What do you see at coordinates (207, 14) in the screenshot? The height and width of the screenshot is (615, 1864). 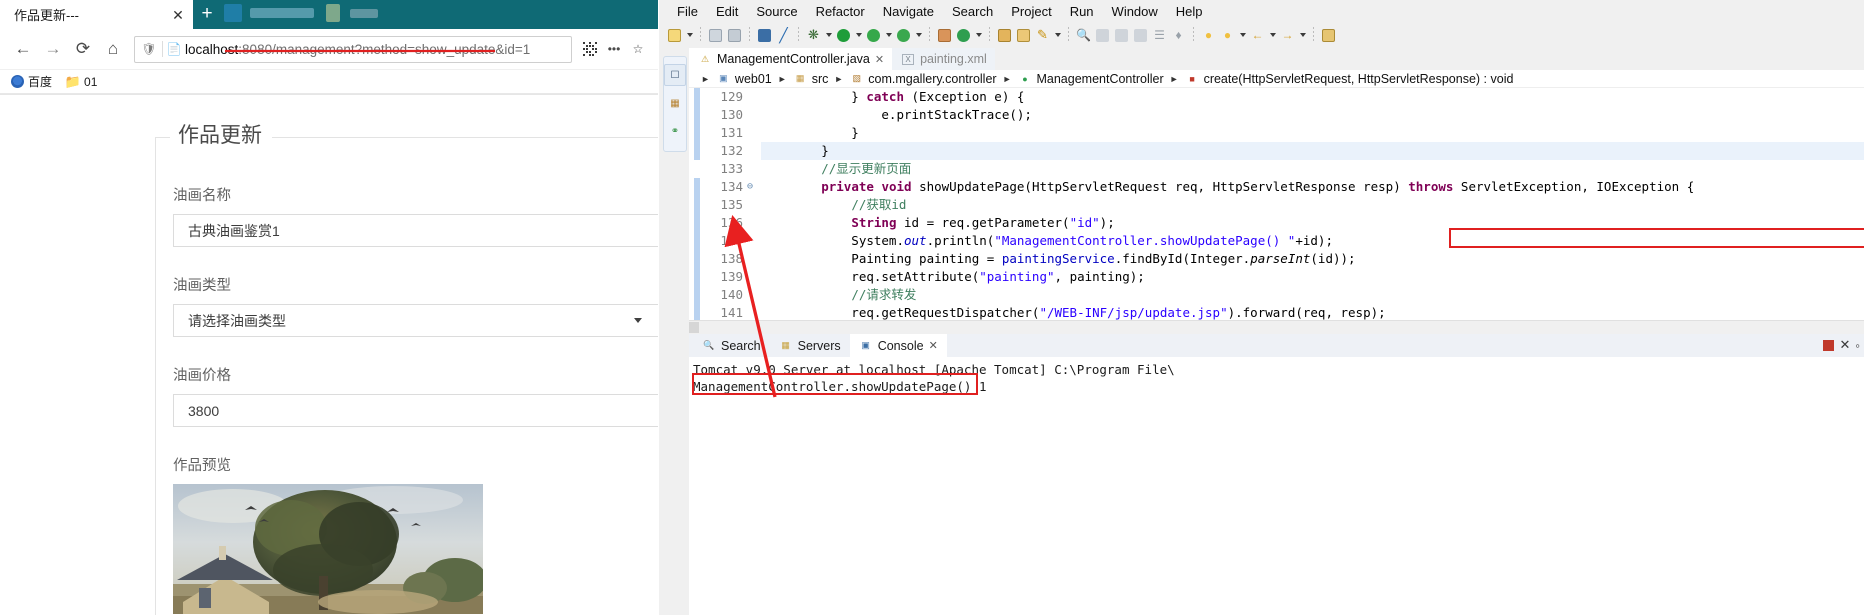 I see `new-tab-icon: +` at bounding box center [207, 14].